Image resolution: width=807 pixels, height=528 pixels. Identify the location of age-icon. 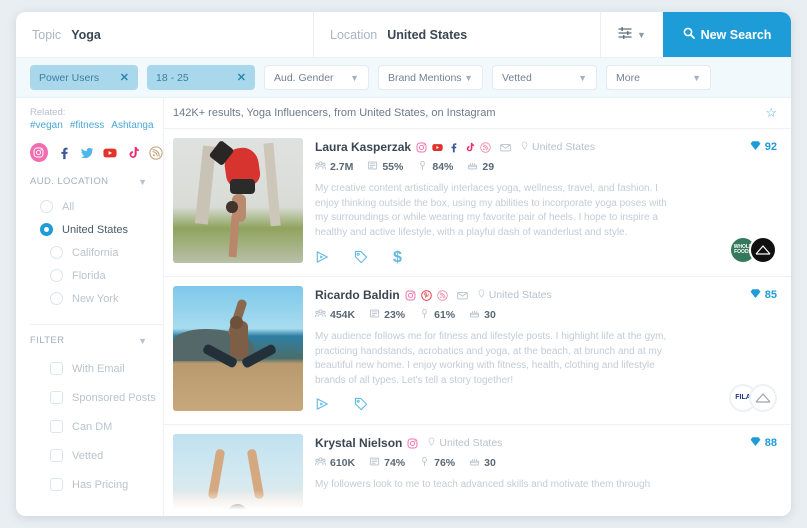
(474, 463).